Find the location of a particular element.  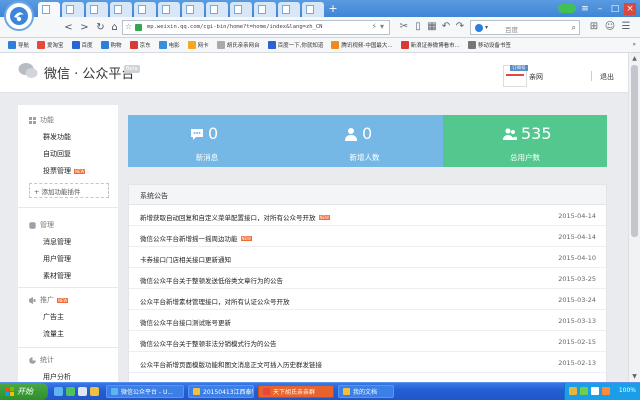

bookmark-item: 移动设备书签 is located at coordinates (489, 45).